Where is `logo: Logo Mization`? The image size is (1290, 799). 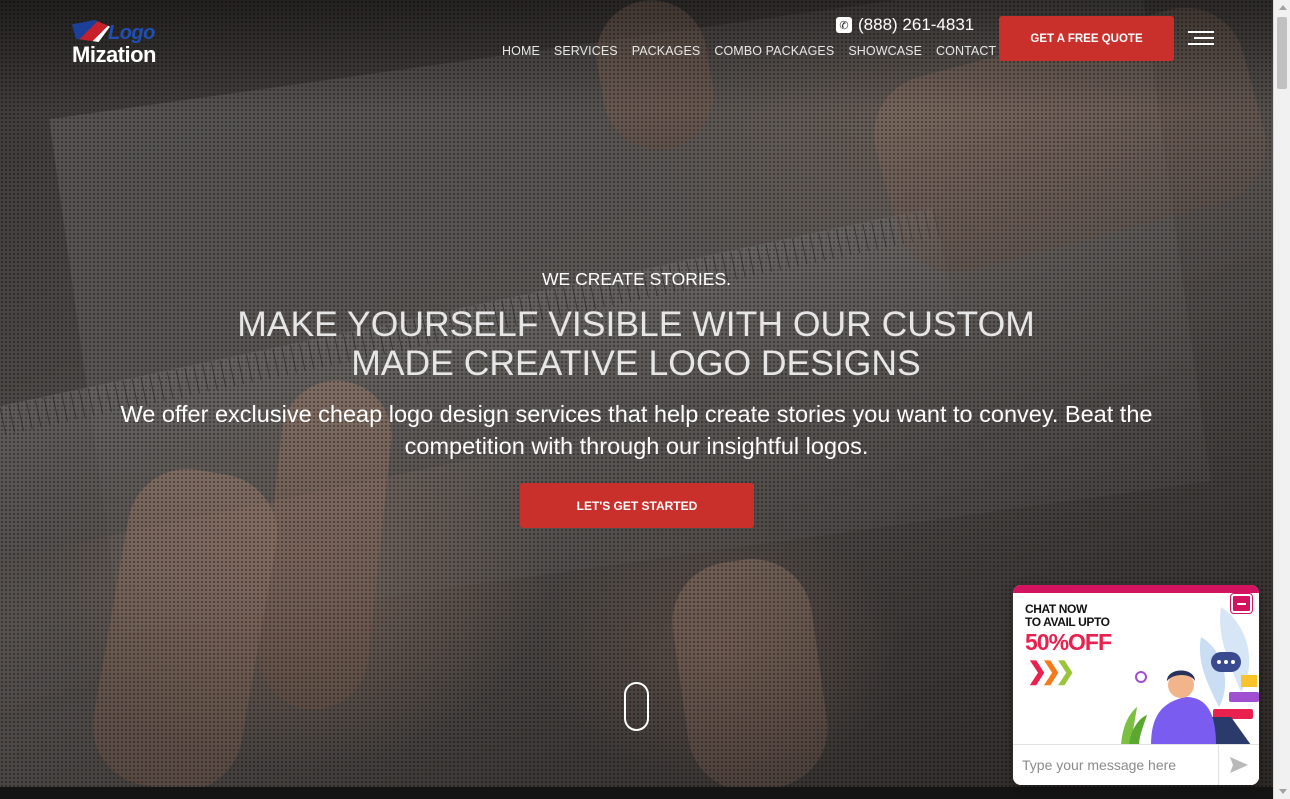
logo: Logo Mization is located at coordinates (119, 43).